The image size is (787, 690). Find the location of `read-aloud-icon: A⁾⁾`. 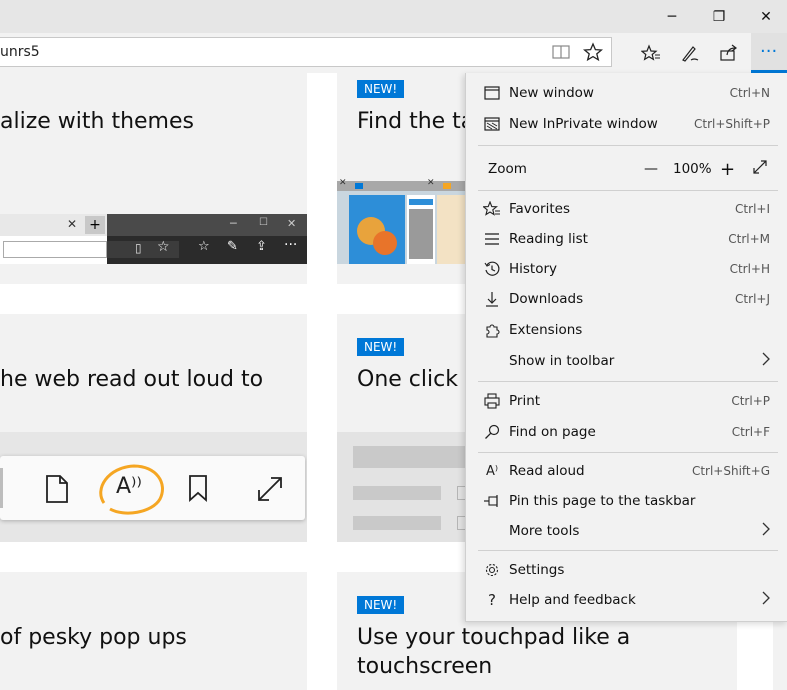

read-aloud-icon: A⁾⁾ is located at coordinates (129, 486).